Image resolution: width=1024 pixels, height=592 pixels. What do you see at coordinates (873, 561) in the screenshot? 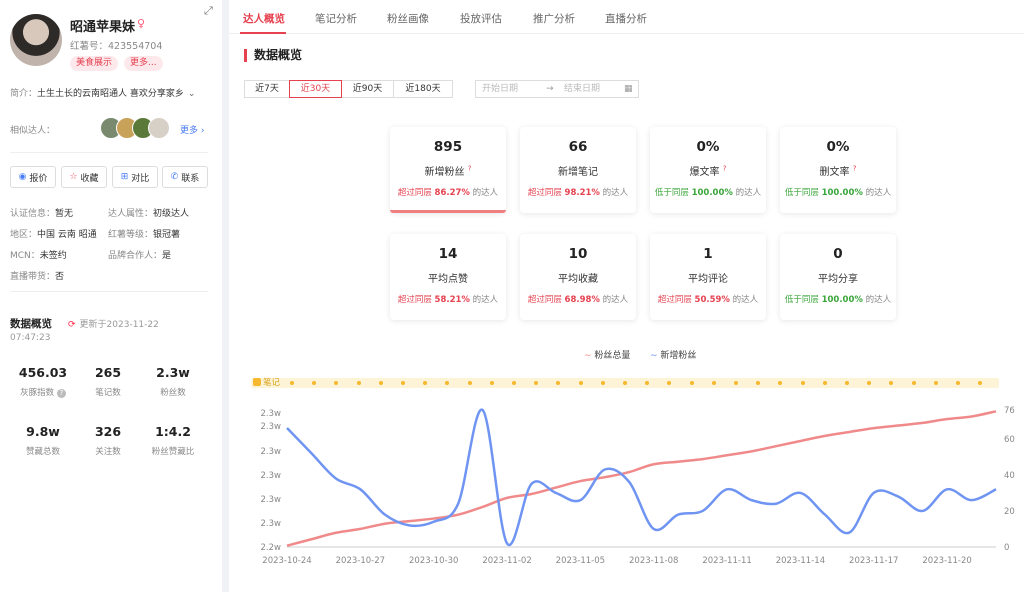
I see `x-tick: 2023-11-17` at bounding box center [873, 561].